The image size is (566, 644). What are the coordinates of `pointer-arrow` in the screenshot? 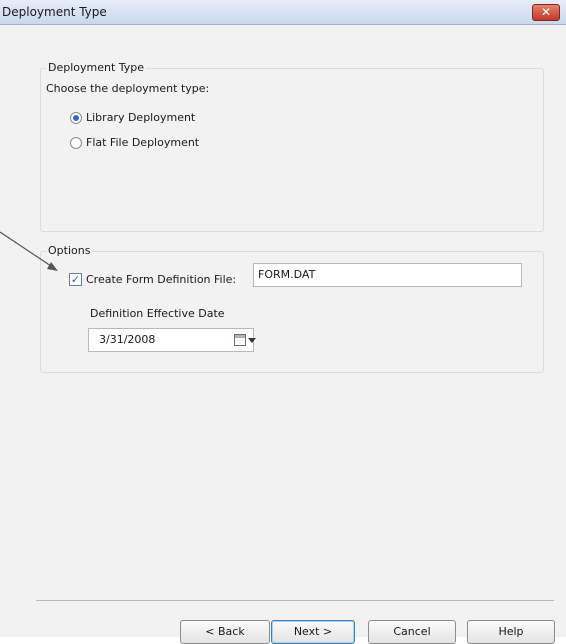 It's located at (29, 251).